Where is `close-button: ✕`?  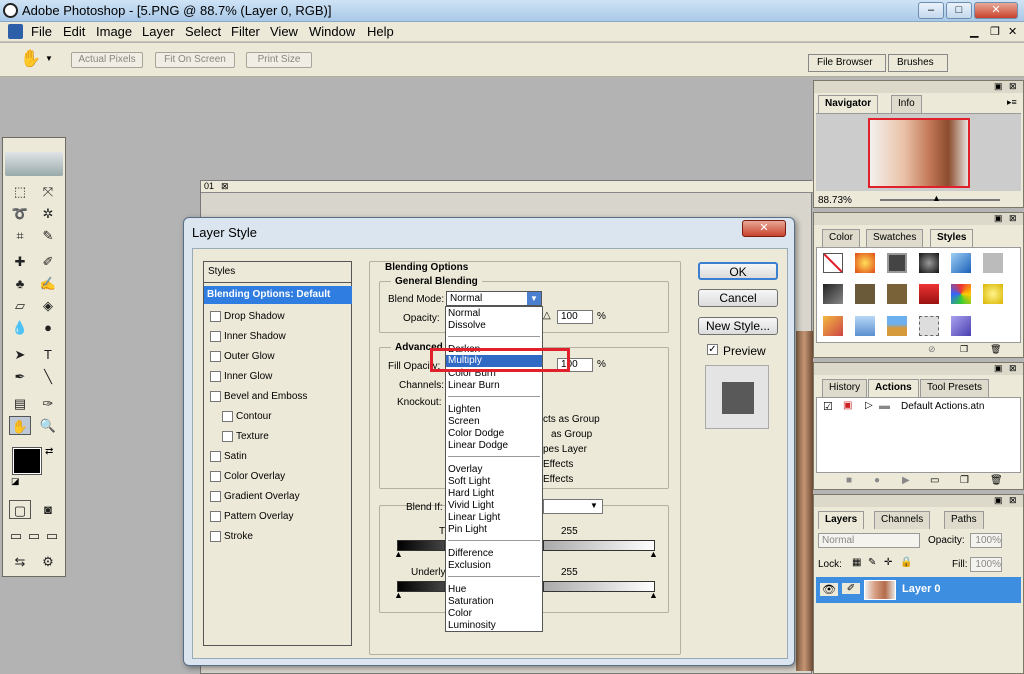
close-button: ✕ is located at coordinates (996, 10).